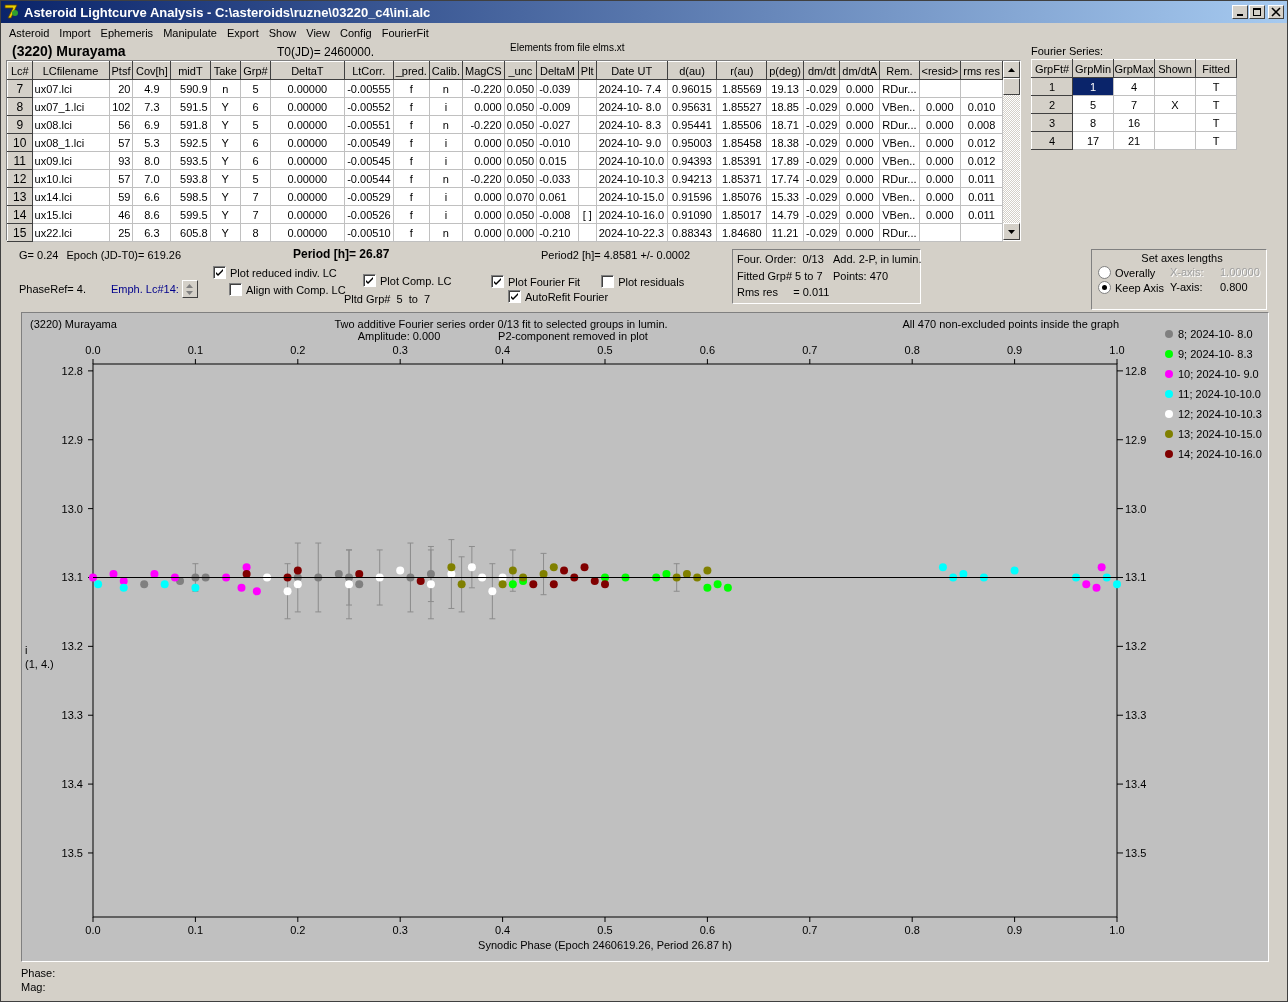 Image resolution: width=1288 pixels, height=1002 pixels. Describe the element at coordinates (39, 255) in the screenshot. I see `g-value: G= 0.24` at that location.